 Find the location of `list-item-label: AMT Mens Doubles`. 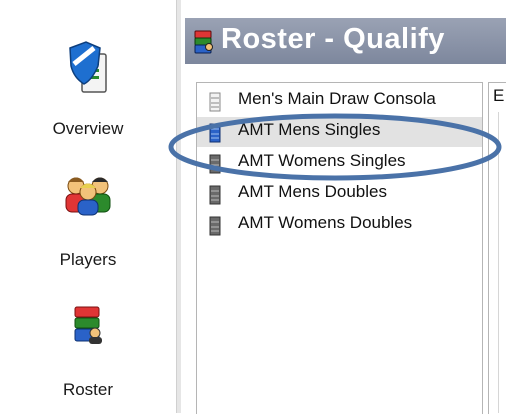

list-item-label: AMT Mens Doubles is located at coordinates (312, 191).